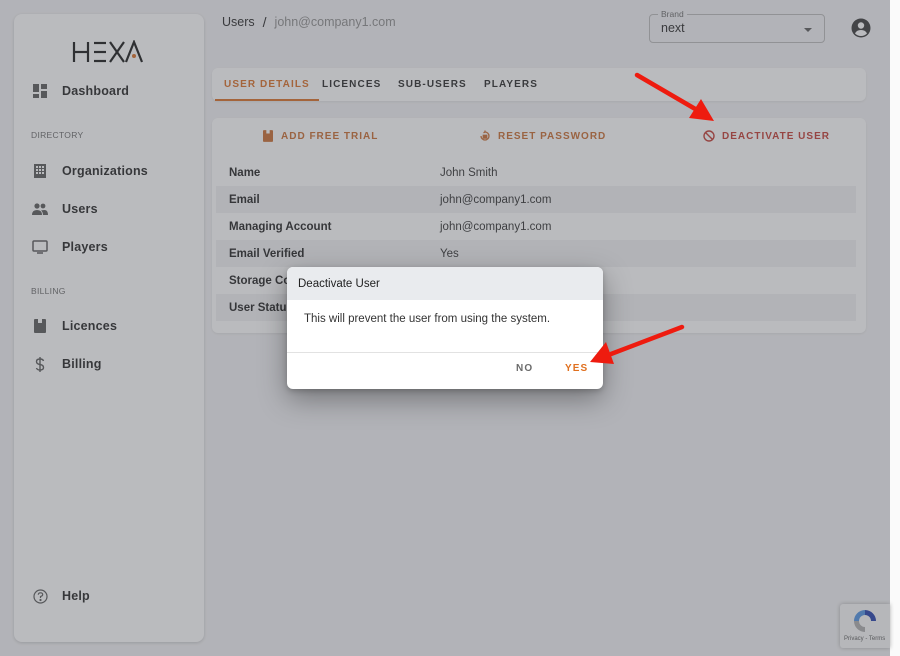 The width and height of the screenshot is (900, 656). What do you see at coordinates (576, 368) in the screenshot?
I see `dialog-yes-button: YES` at bounding box center [576, 368].